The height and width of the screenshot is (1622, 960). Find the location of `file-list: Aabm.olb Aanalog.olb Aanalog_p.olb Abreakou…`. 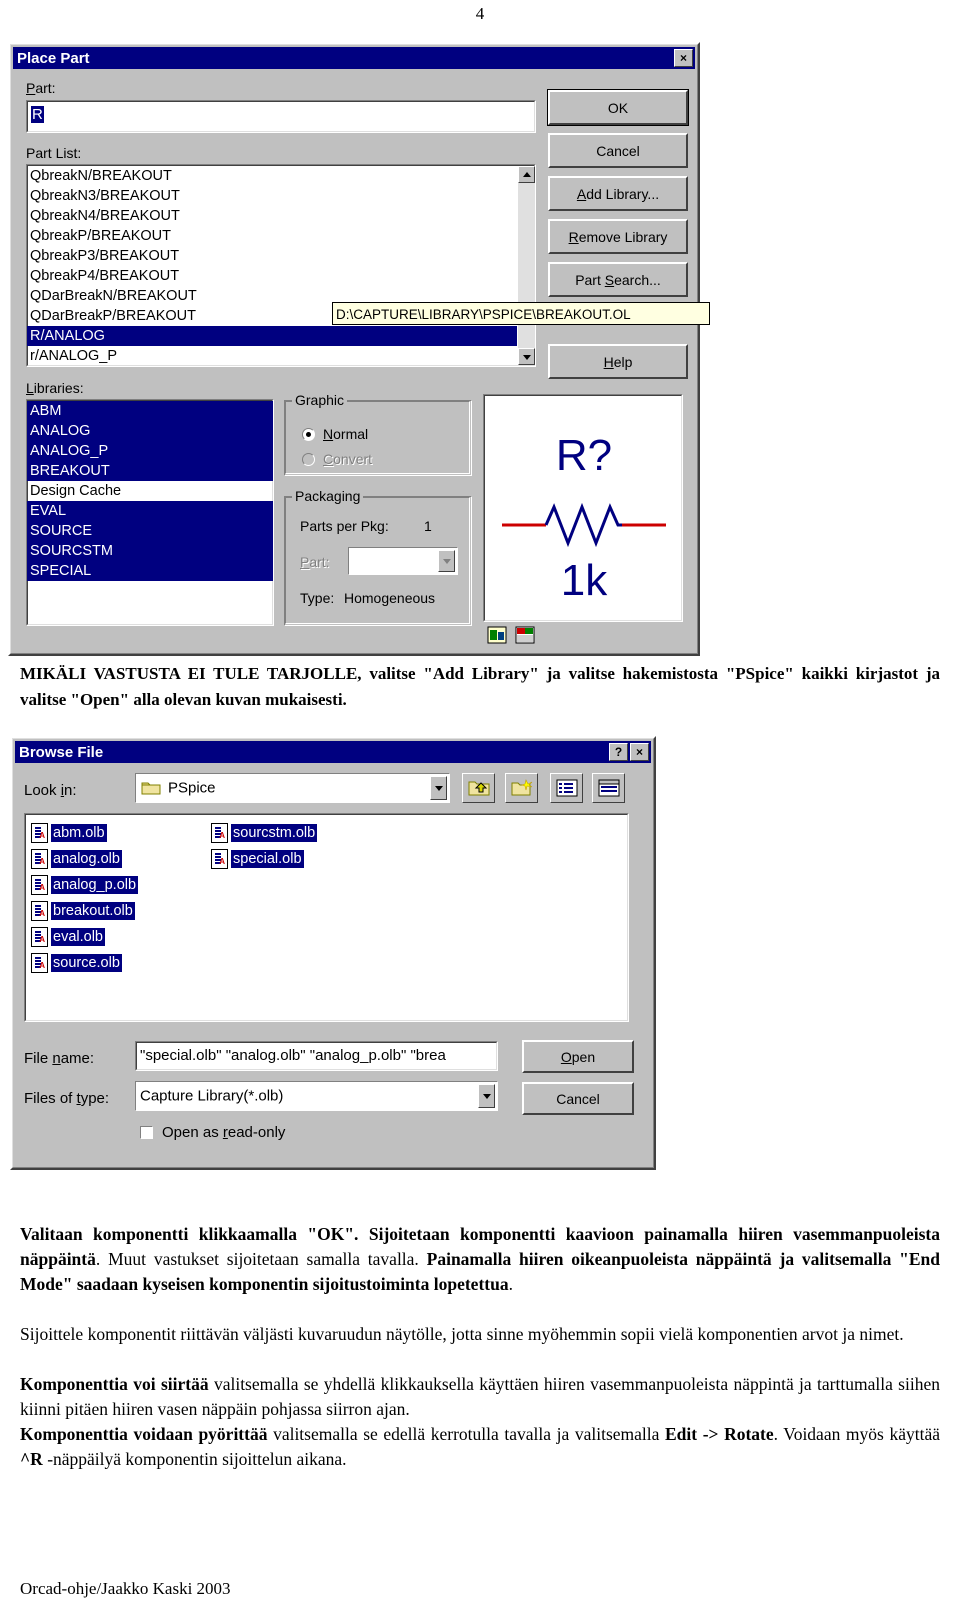

file-list: Aabm.olb Aanalog.olb Aanalog_p.olb Abreakou… is located at coordinates (326, 917).